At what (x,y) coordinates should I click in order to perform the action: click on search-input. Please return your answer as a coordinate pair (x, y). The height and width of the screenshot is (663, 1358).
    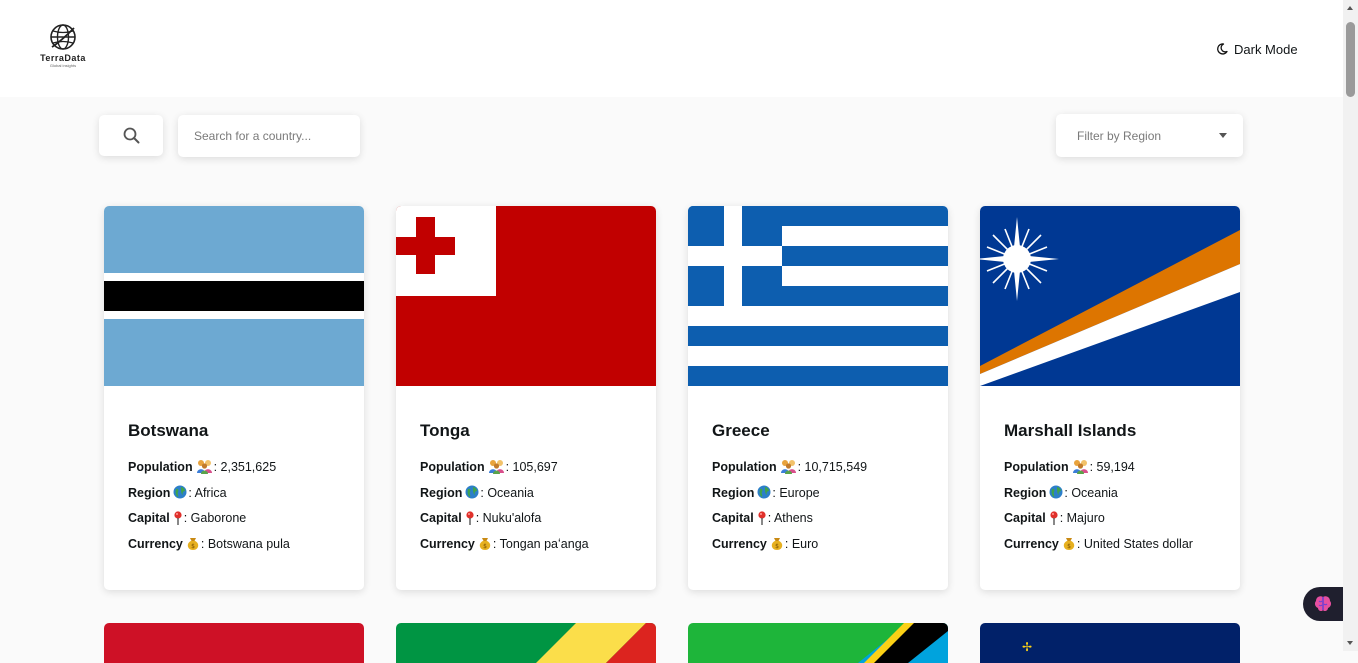
    Looking at the image, I should click on (269, 136).